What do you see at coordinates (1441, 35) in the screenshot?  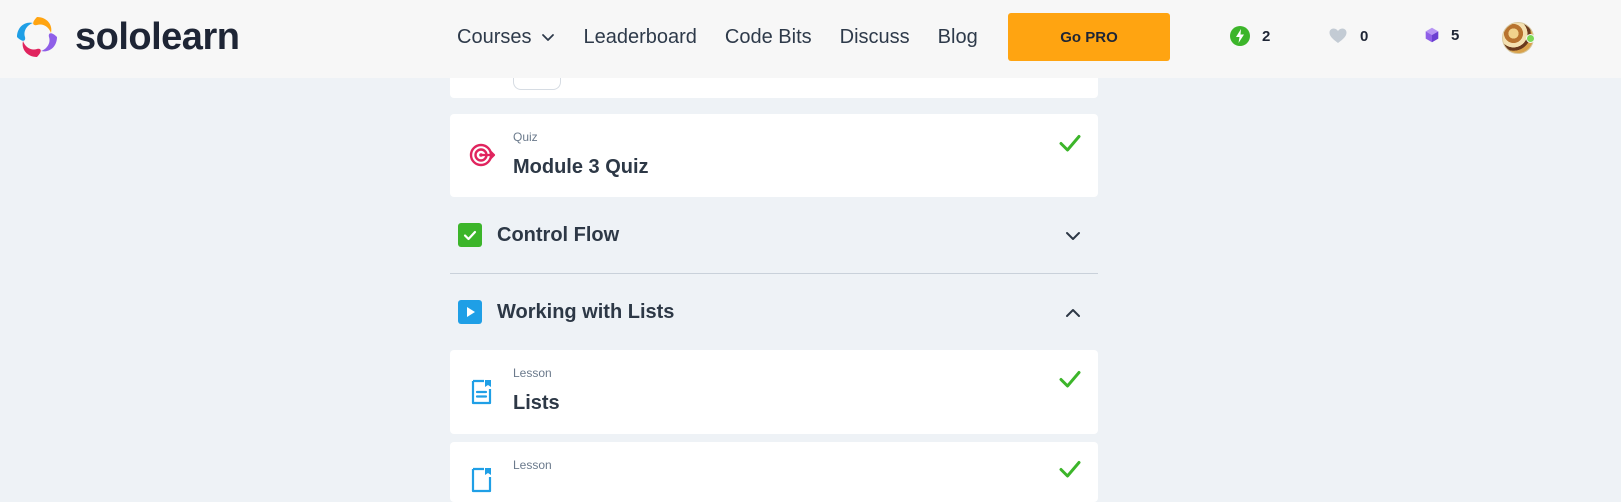 I see `bits-counter: 5` at bounding box center [1441, 35].